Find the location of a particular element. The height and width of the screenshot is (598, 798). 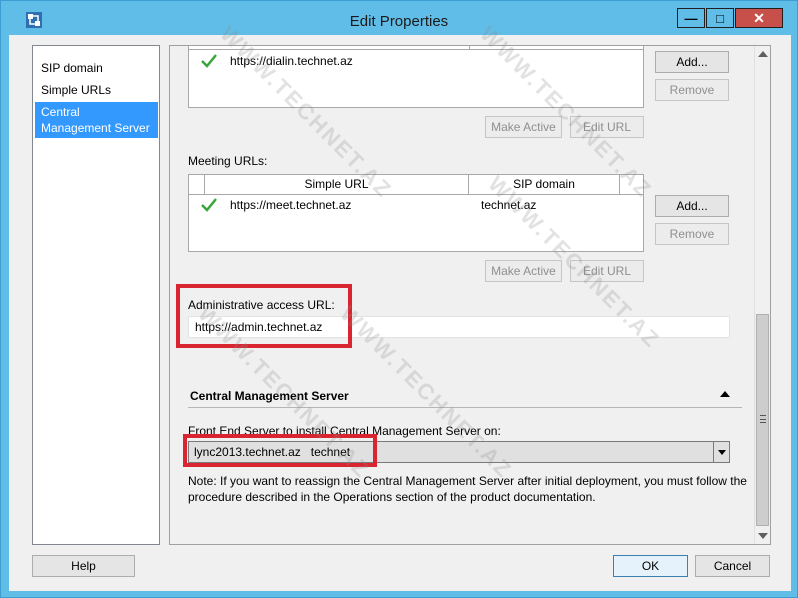

column-header-filler is located at coordinates (631, 185).